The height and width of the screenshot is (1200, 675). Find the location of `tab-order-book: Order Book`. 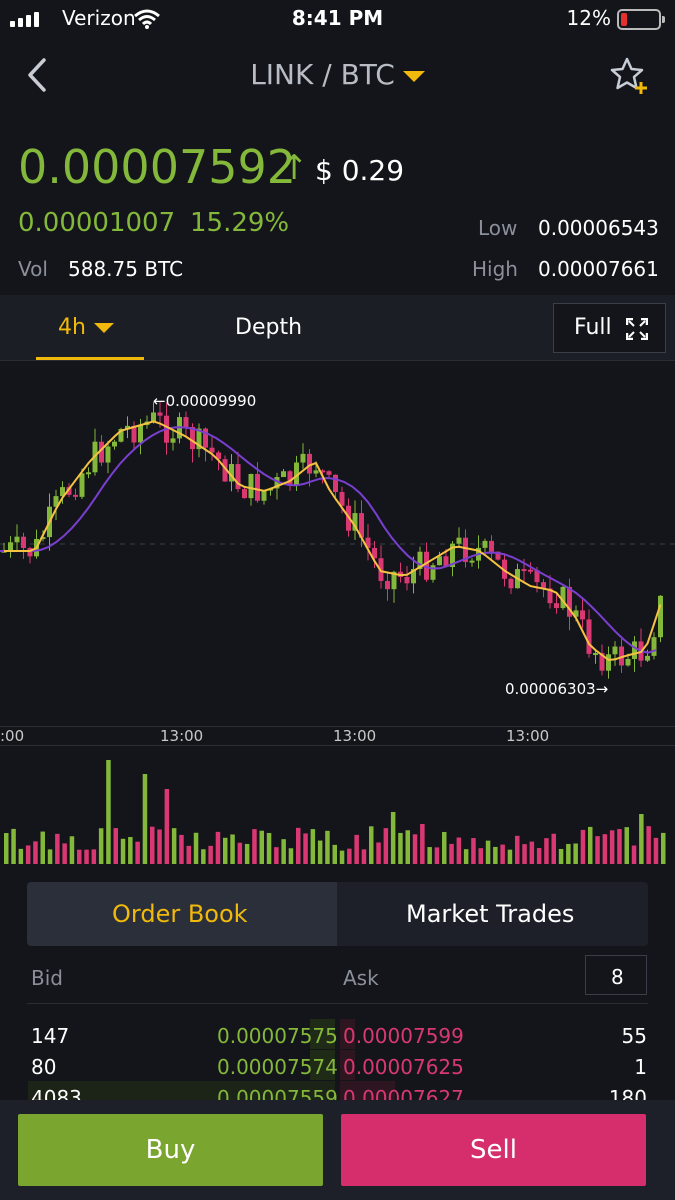

tab-order-book: Order Book is located at coordinates (182, 914).